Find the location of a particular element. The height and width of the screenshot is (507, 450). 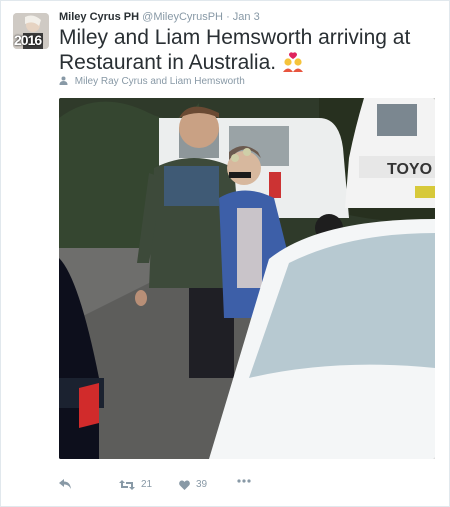

tagged-people-text: Miley Ray Cyrus and Liam Hemsworth is located at coordinates (159, 81).